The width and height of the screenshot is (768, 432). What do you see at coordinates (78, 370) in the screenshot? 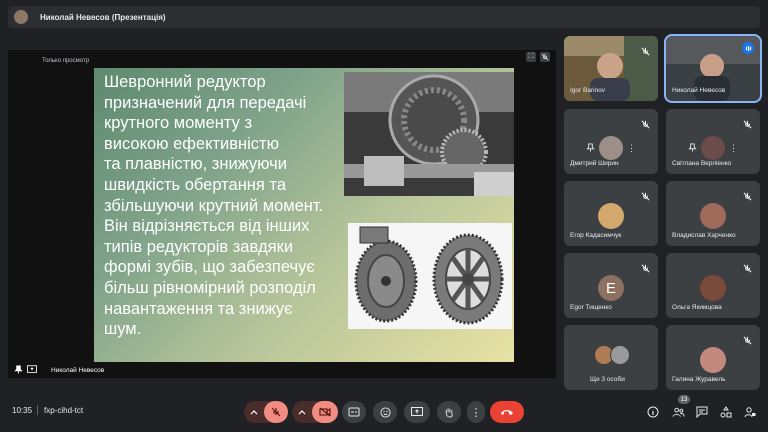
I see `presenter-name: Николай Невесов` at bounding box center [78, 370].